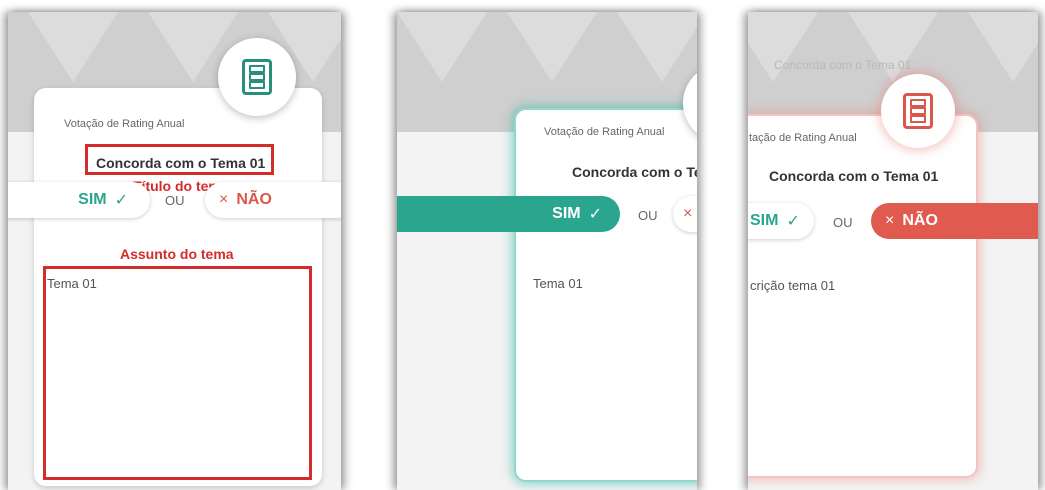 This screenshot has width=1045, height=490. I want to click on topic-description: Tema 01, so click(558, 283).